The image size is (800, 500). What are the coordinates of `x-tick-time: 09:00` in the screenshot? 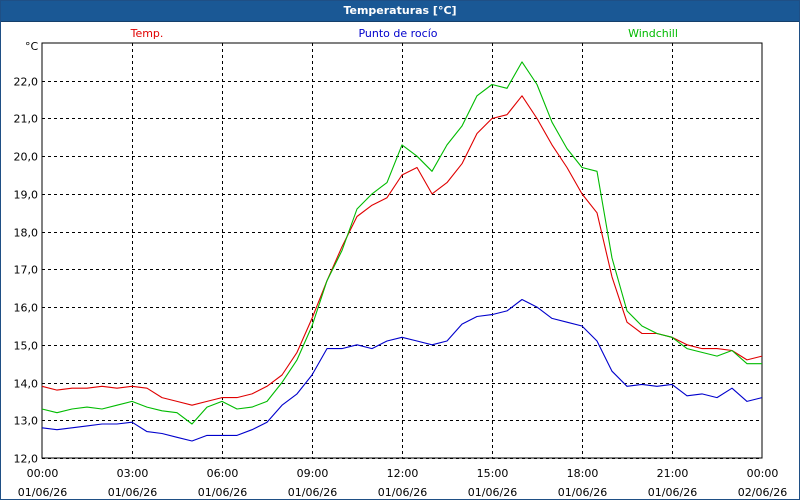 It's located at (313, 473).